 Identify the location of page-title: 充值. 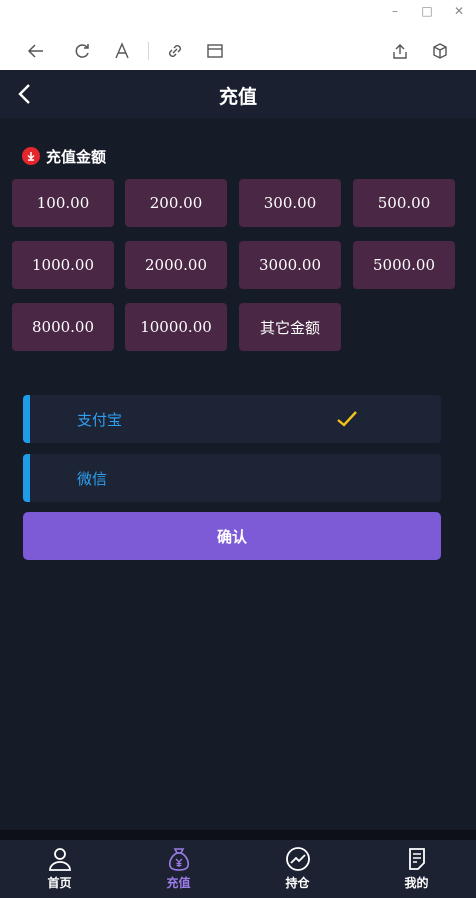
(237, 97).